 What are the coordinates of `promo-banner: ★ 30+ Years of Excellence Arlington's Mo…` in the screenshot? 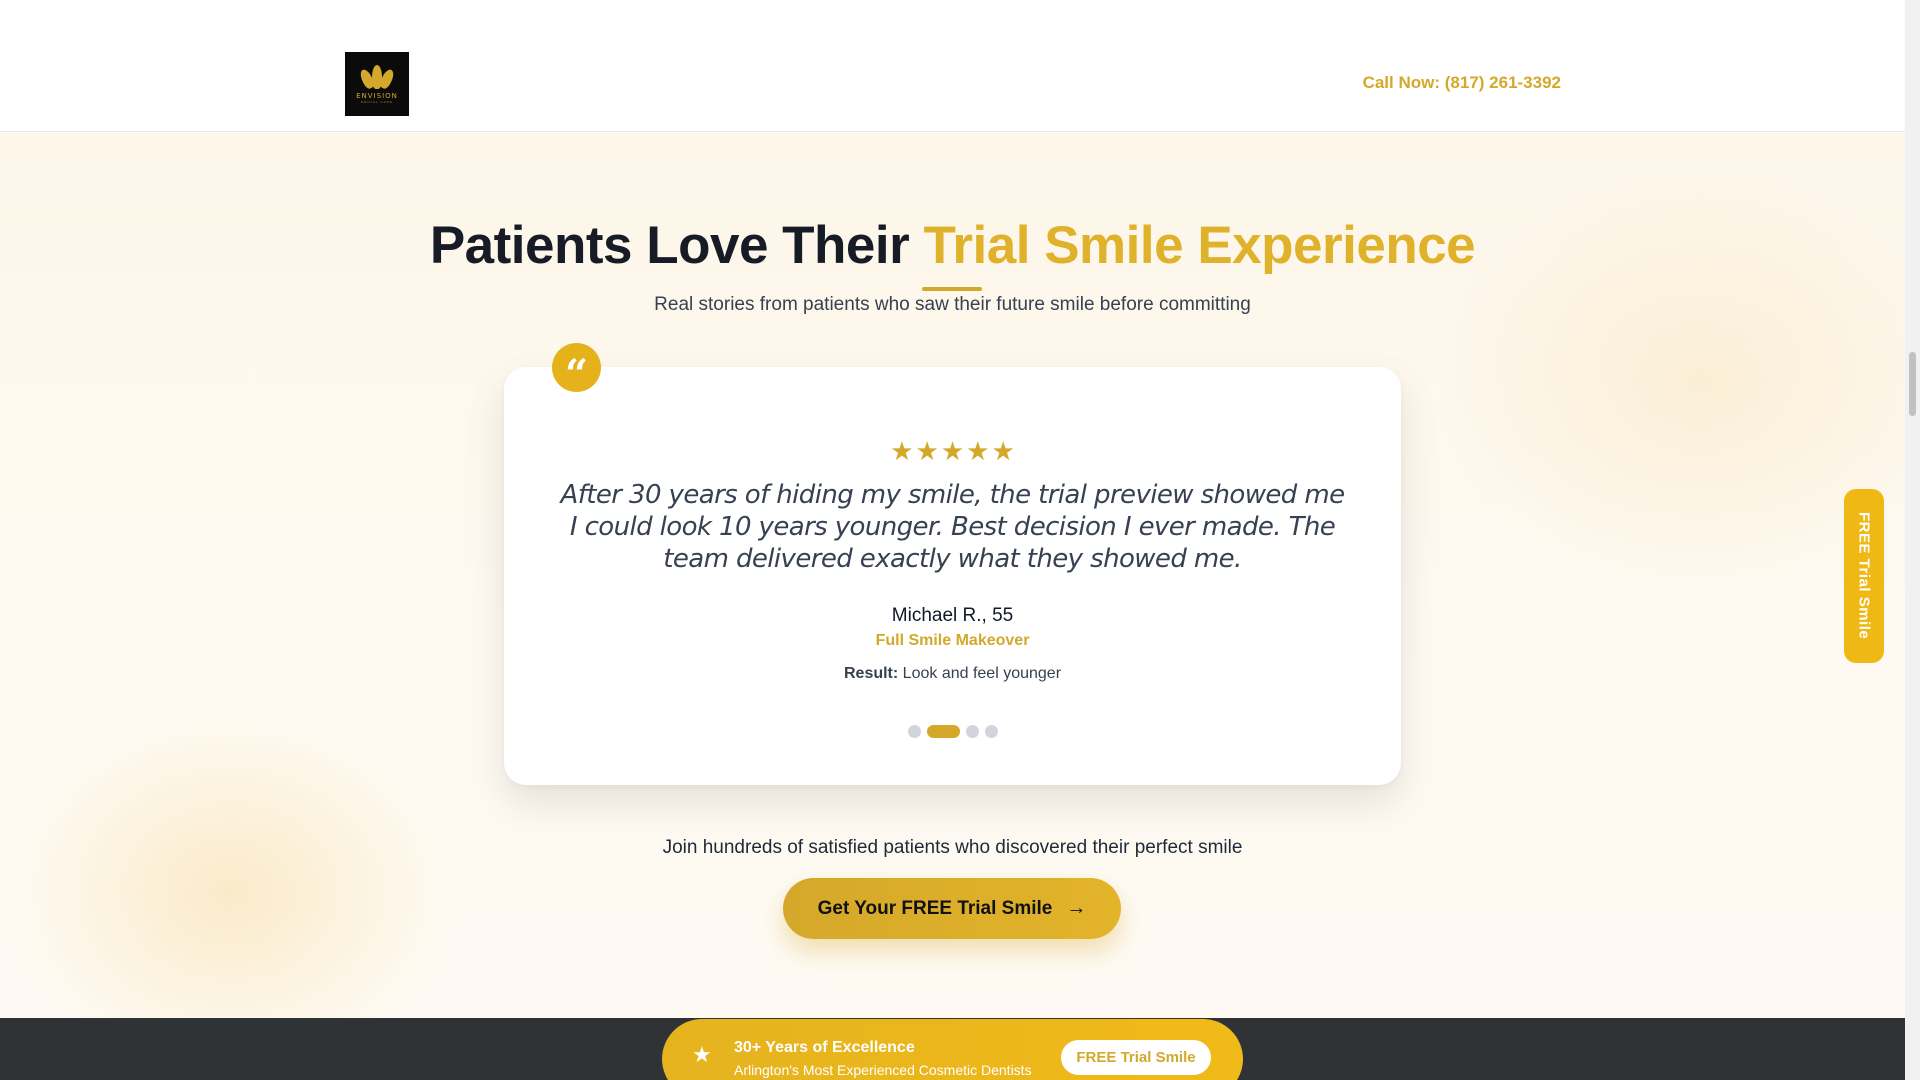 It's located at (952, 1049).